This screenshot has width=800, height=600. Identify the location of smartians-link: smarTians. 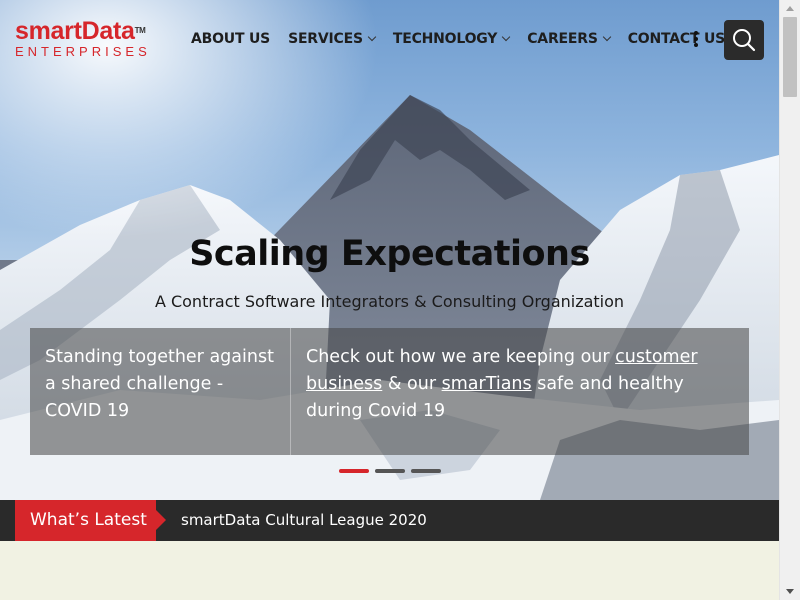
(487, 384).